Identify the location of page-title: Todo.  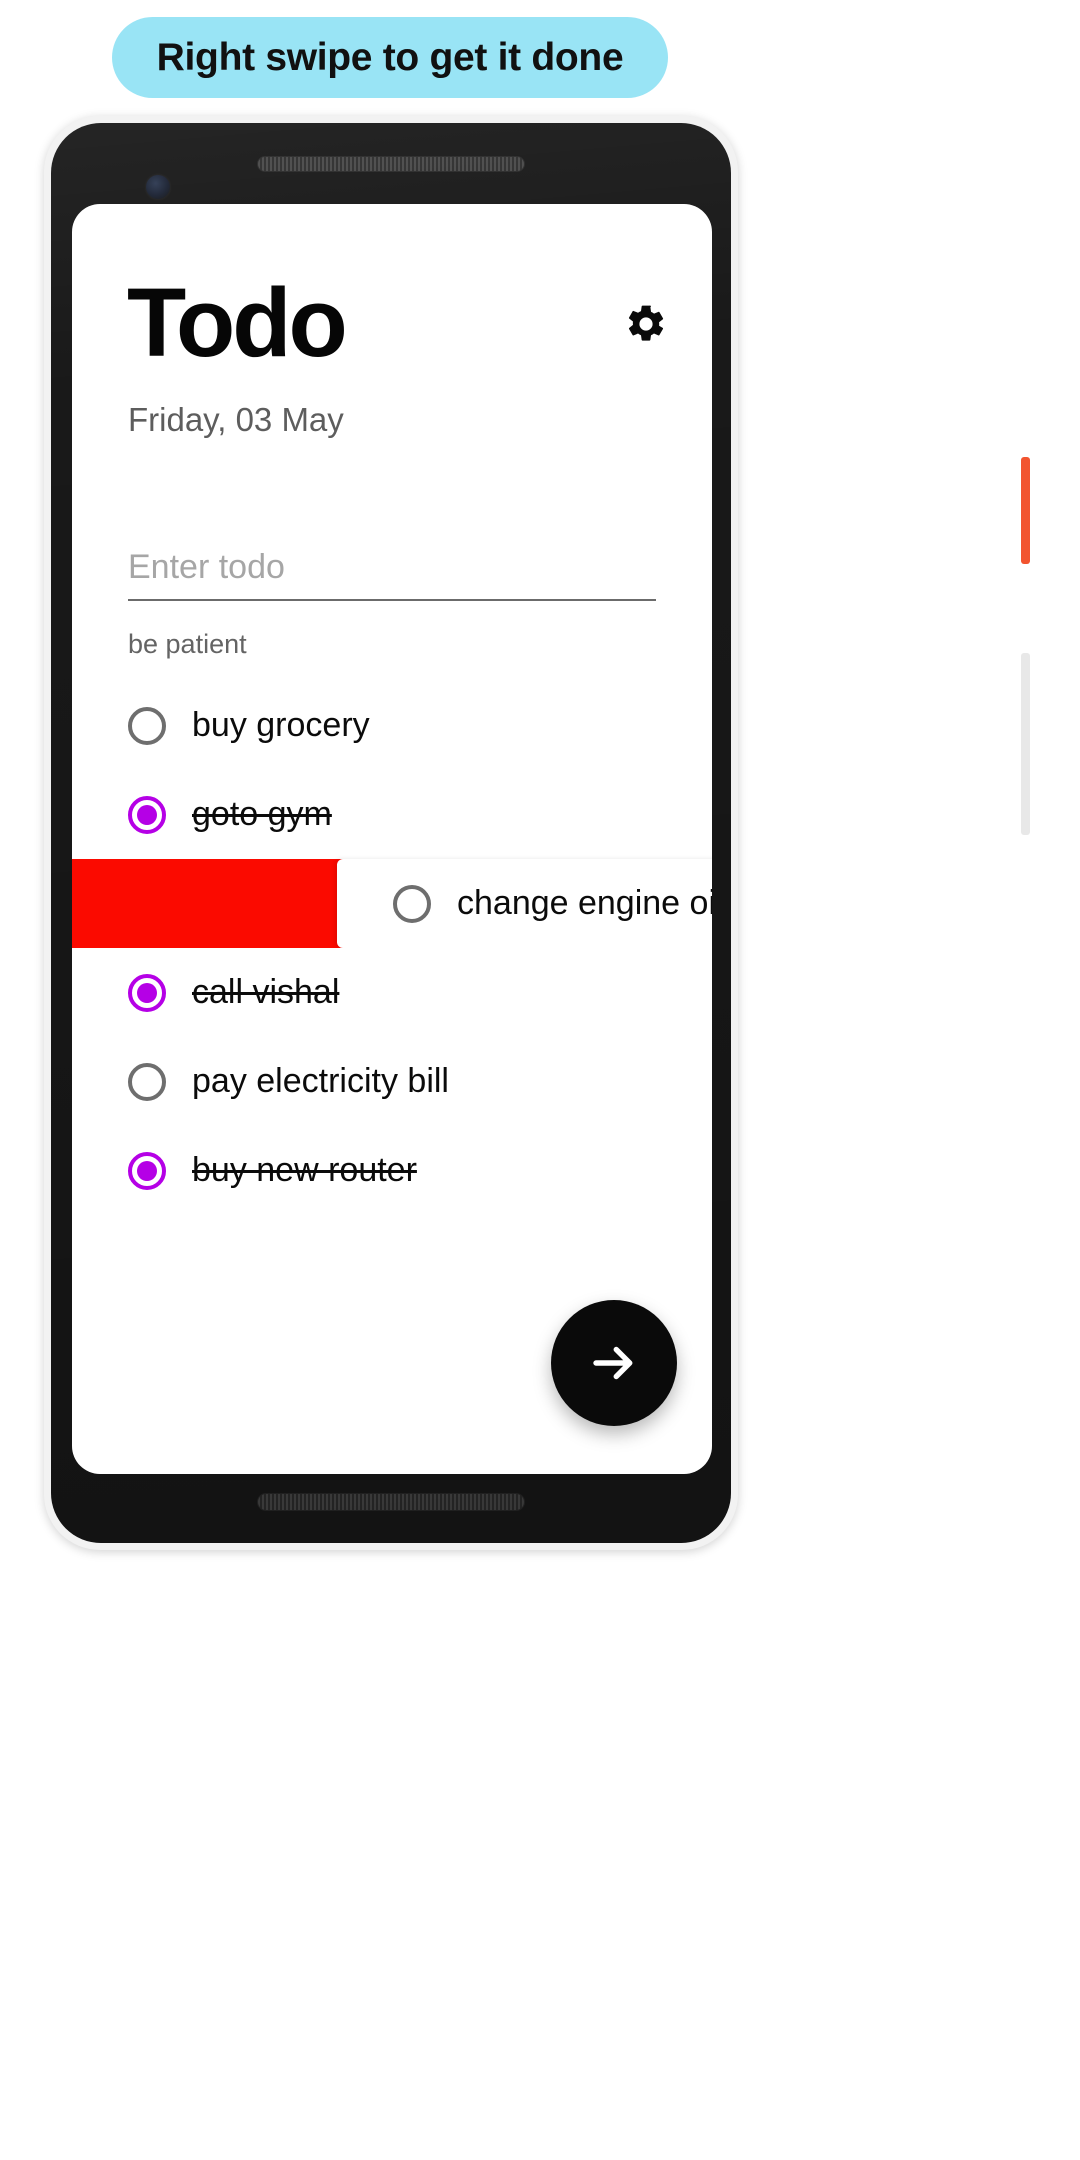
(237, 322).